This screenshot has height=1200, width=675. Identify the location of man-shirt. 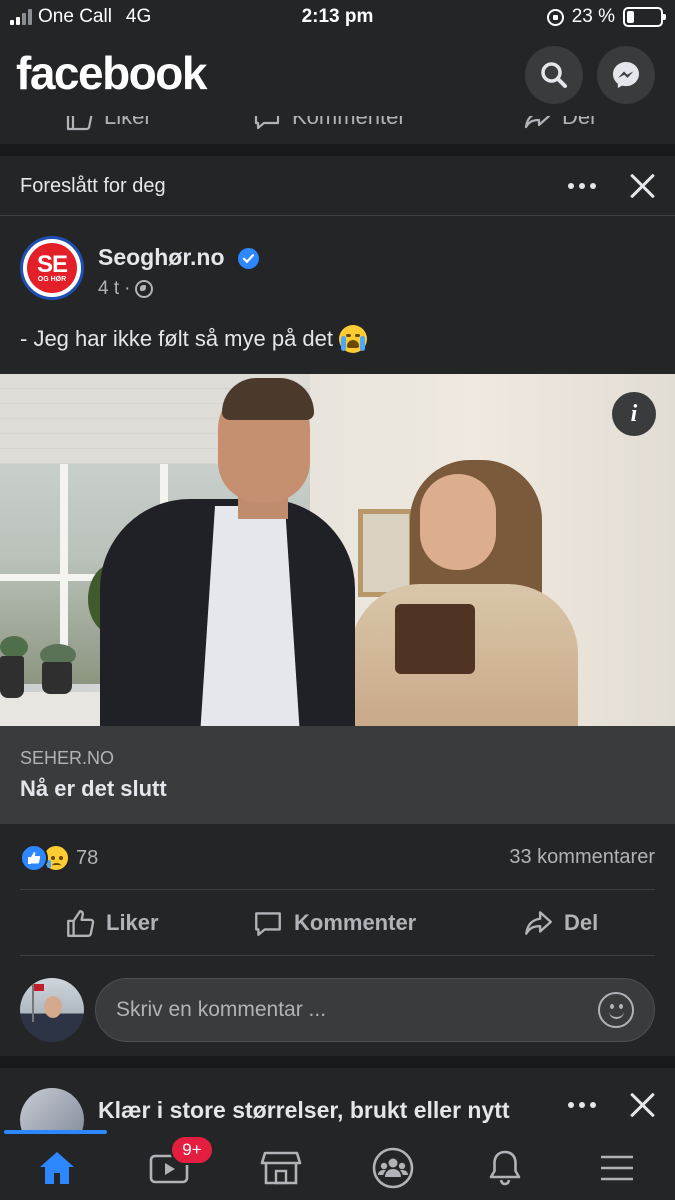
(250, 616).